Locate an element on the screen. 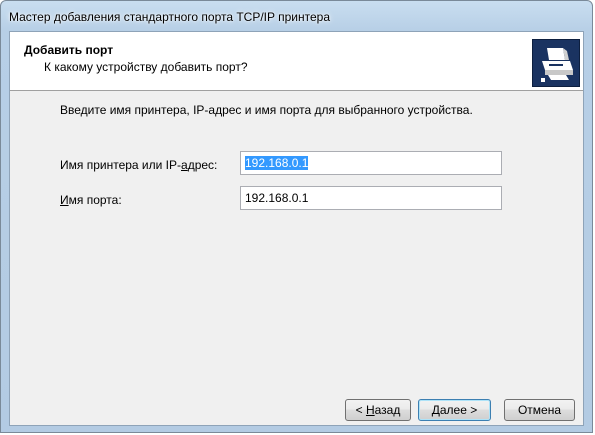 The image size is (595, 435). printer-network-icon-graphic is located at coordinates (556, 63).